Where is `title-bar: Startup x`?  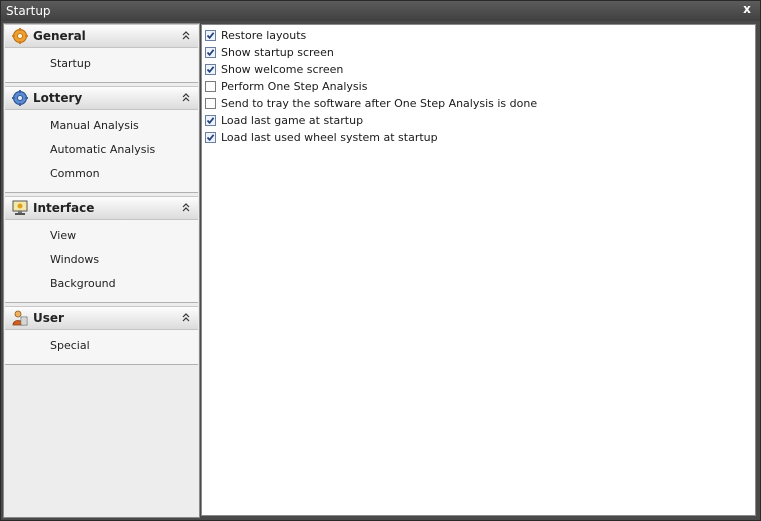 title-bar: Startup x is located at coordinates (380, 11).